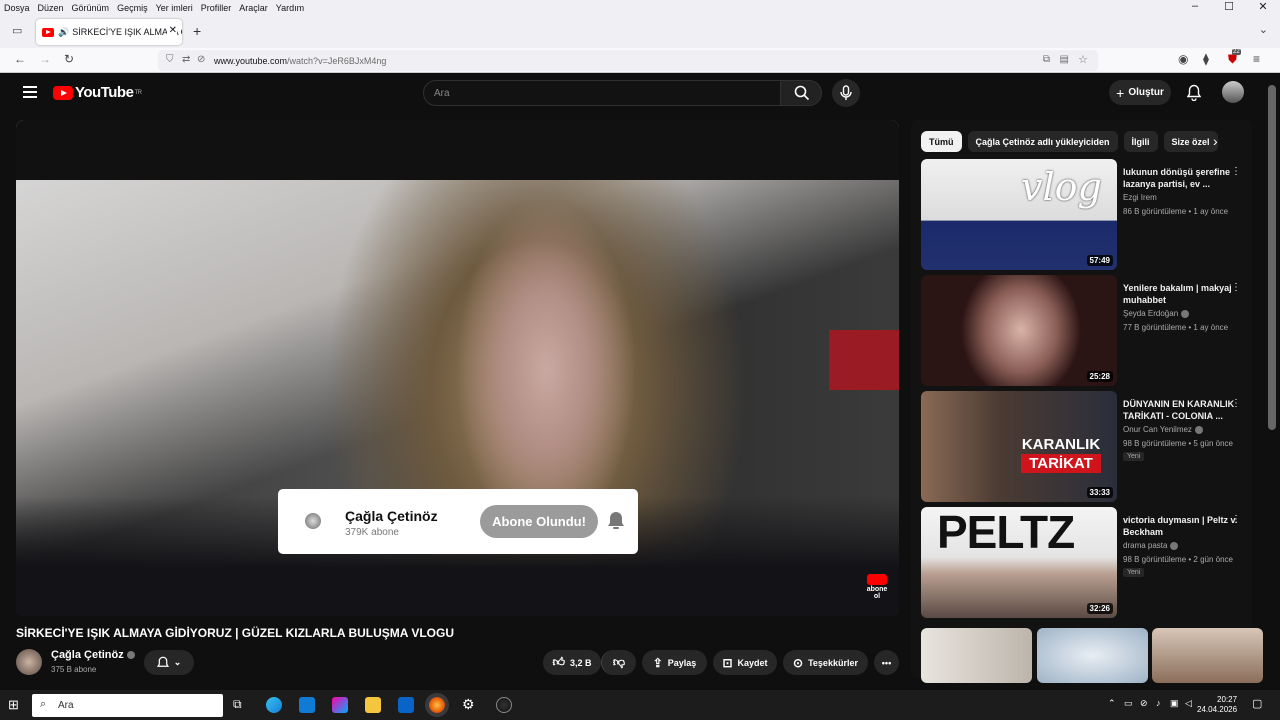 This screenshot has height=720, width=1280. Describe the element at coordinates (1140, 92) in the screenshot. I see `create-button: + Oluştur` at that location.